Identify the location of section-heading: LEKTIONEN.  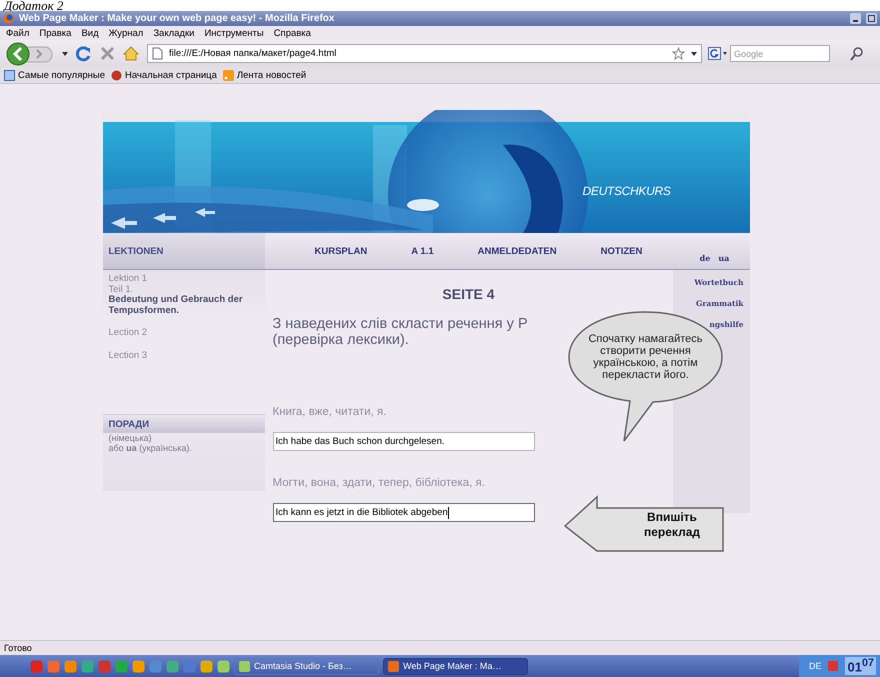
(136, 251).